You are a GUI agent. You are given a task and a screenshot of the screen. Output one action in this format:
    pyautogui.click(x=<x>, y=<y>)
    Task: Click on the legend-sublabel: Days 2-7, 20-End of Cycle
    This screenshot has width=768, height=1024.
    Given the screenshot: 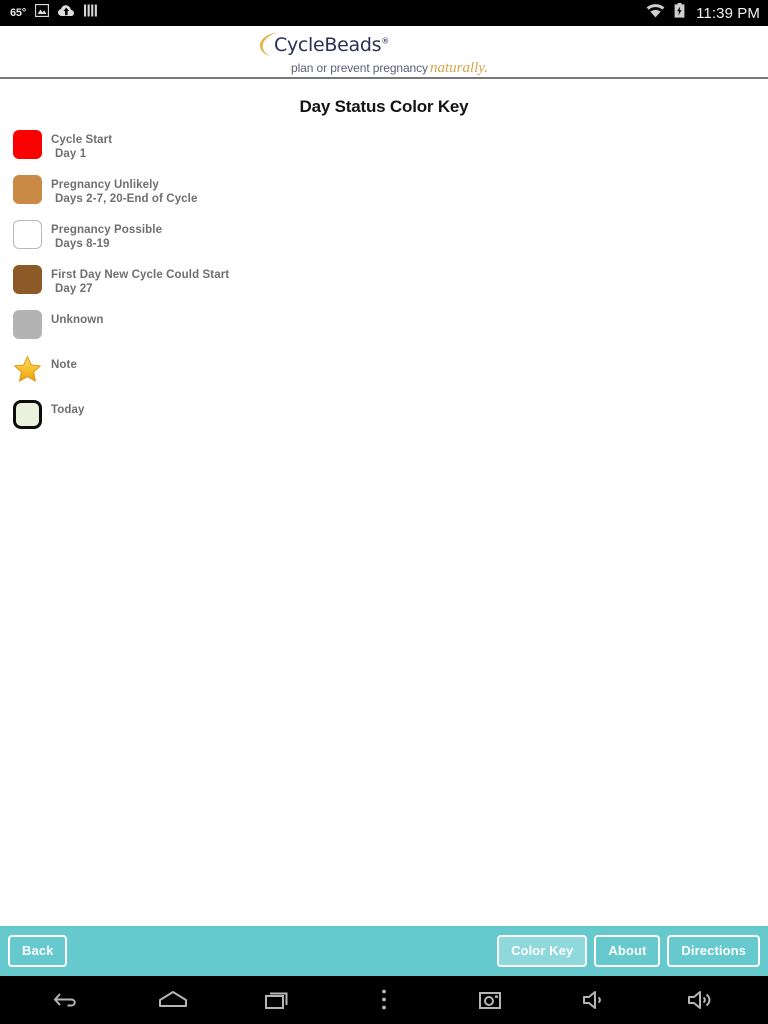 What is the action you would take?
    pyautogui.click(x=126, y=199)
    